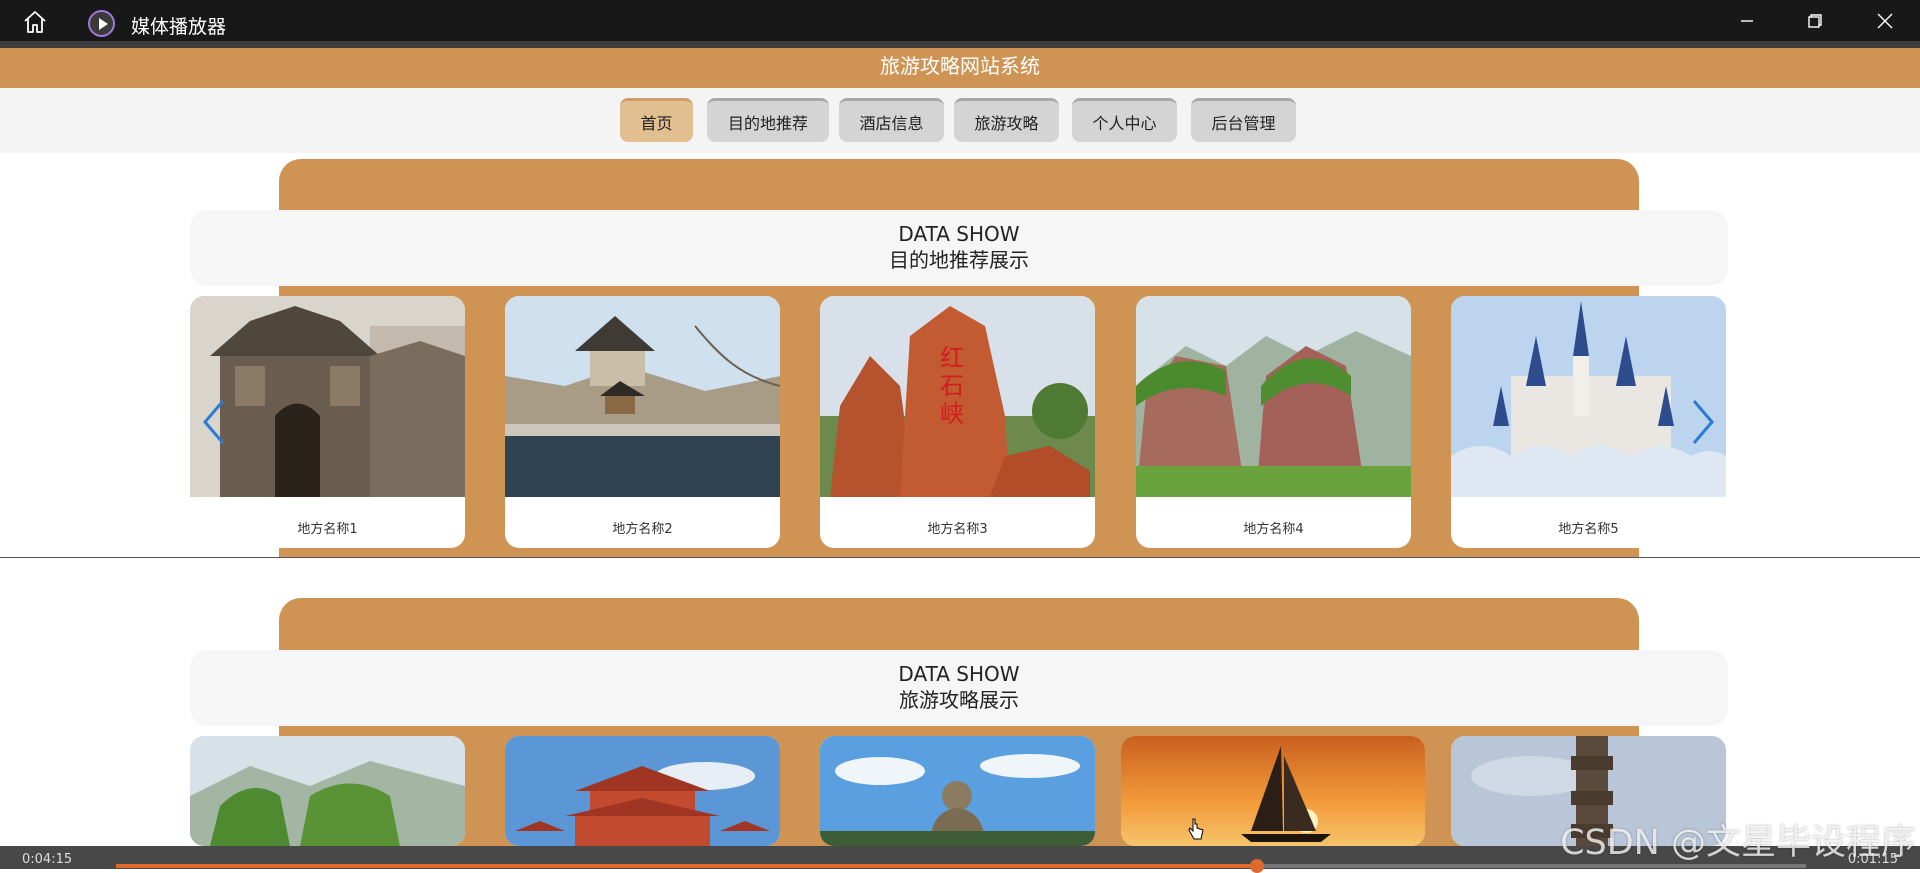 Image resolution: width=1920 pixels, height=873 pixels. What do you see at coordinates (686, 866) in the screenshot?
I see `seek-progress-fill` at bounding box center [686, 866].